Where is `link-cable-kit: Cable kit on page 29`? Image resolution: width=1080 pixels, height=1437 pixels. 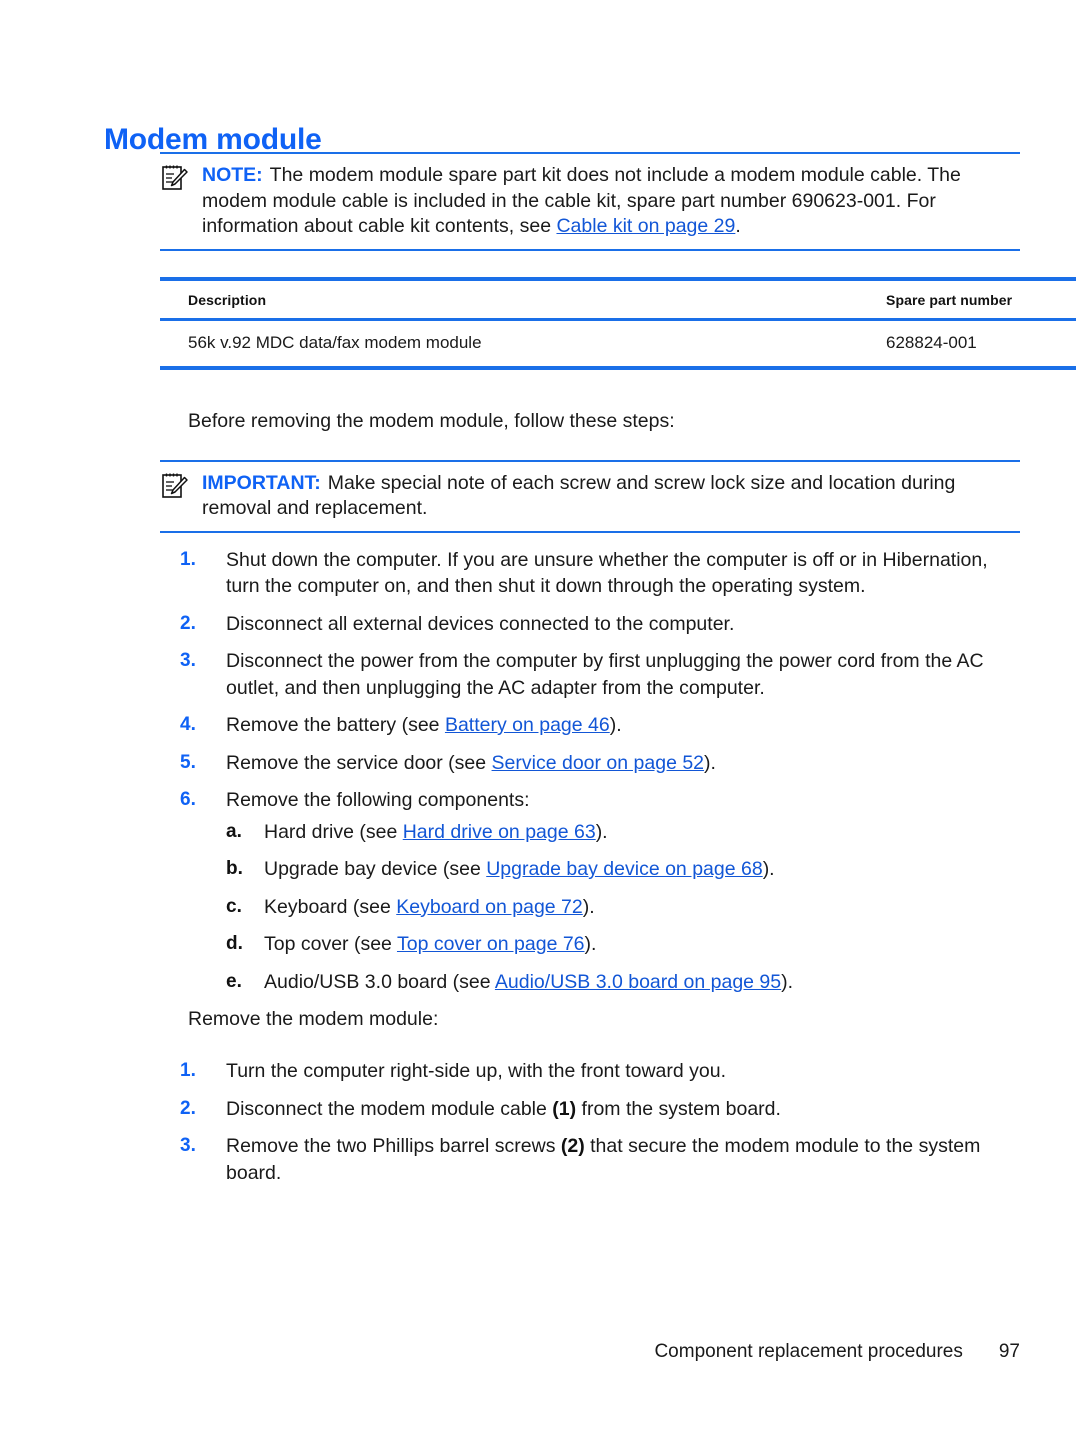 link-cable-kit: Cable kit on page 29 is located at coordinates (645, 226).